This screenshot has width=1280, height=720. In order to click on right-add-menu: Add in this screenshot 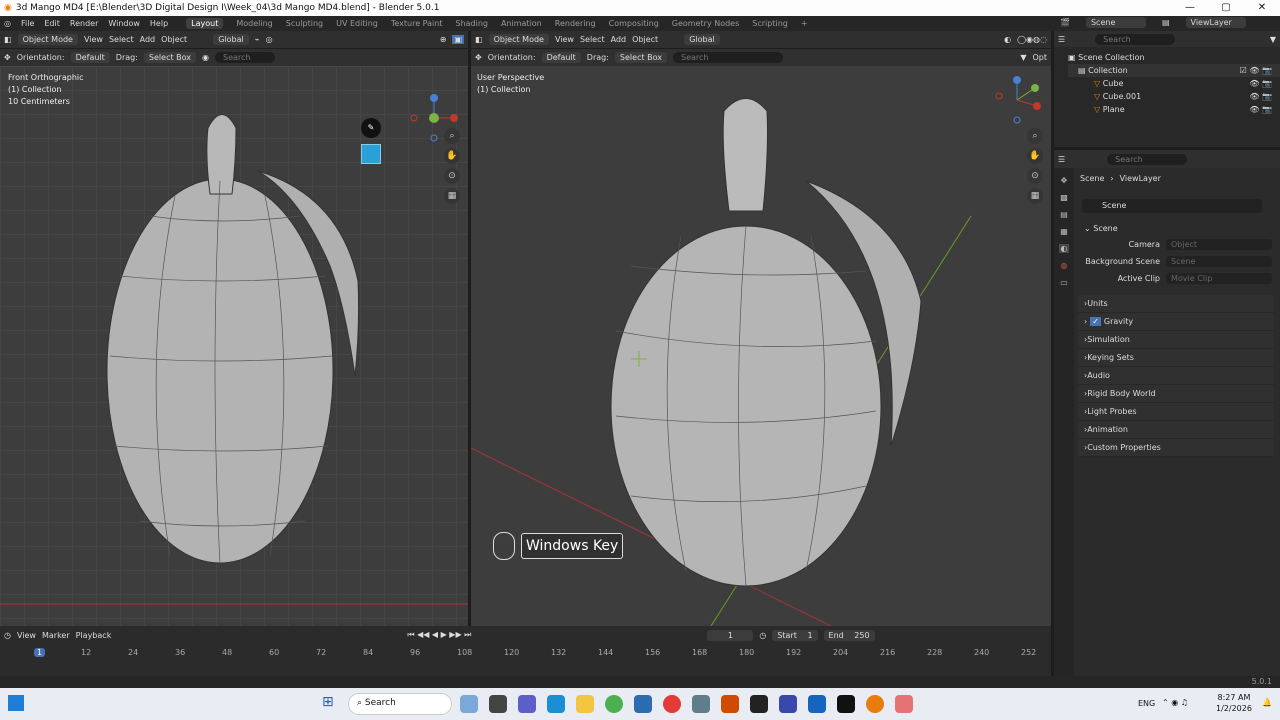, I will do `click(619, 39)`.